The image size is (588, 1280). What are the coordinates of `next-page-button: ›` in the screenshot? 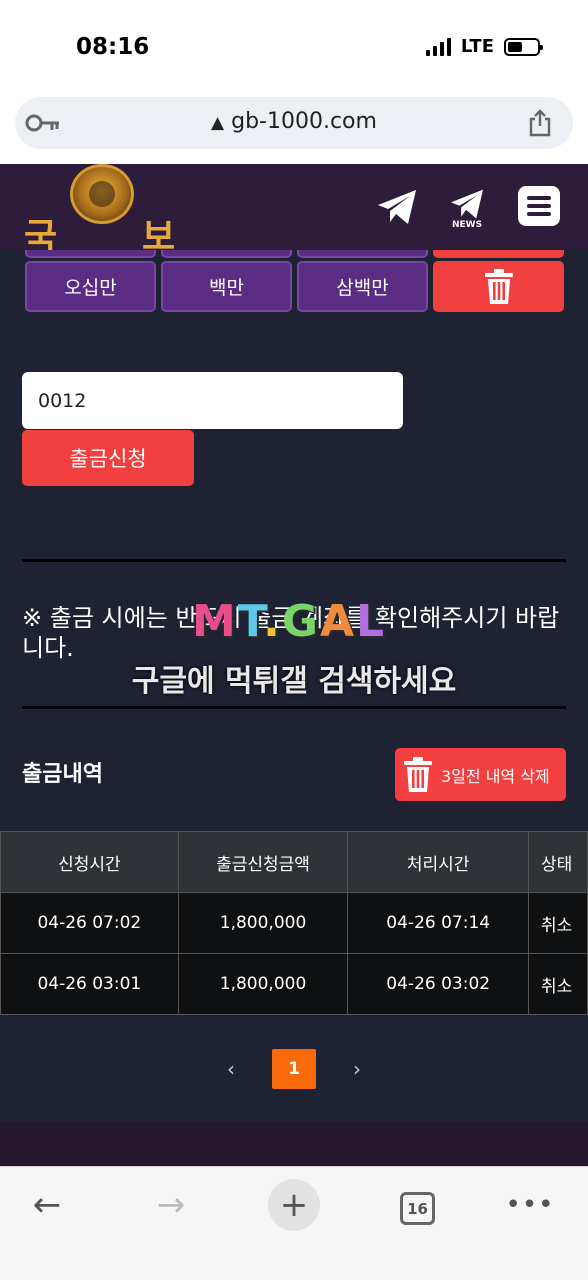 It's located at (357, 1069).